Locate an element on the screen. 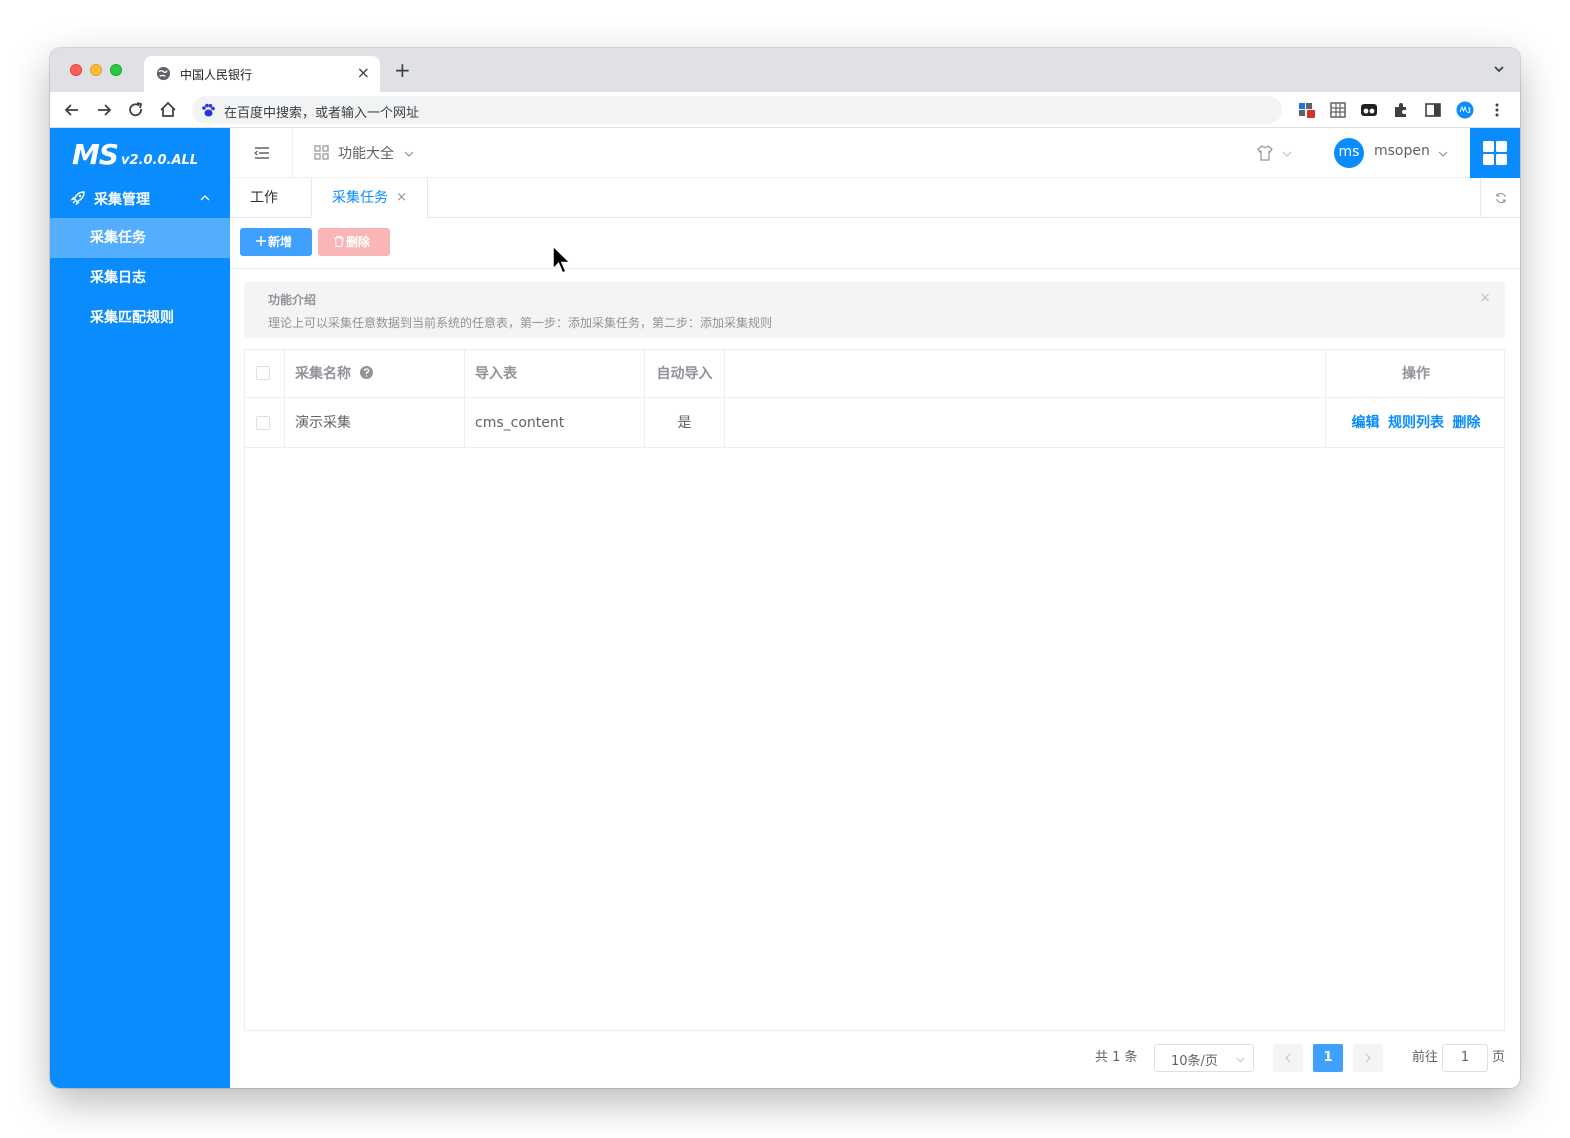  browser-toolbar: 在百度中搜索，或者输入一个网址 is located at coordinates (785, 110).